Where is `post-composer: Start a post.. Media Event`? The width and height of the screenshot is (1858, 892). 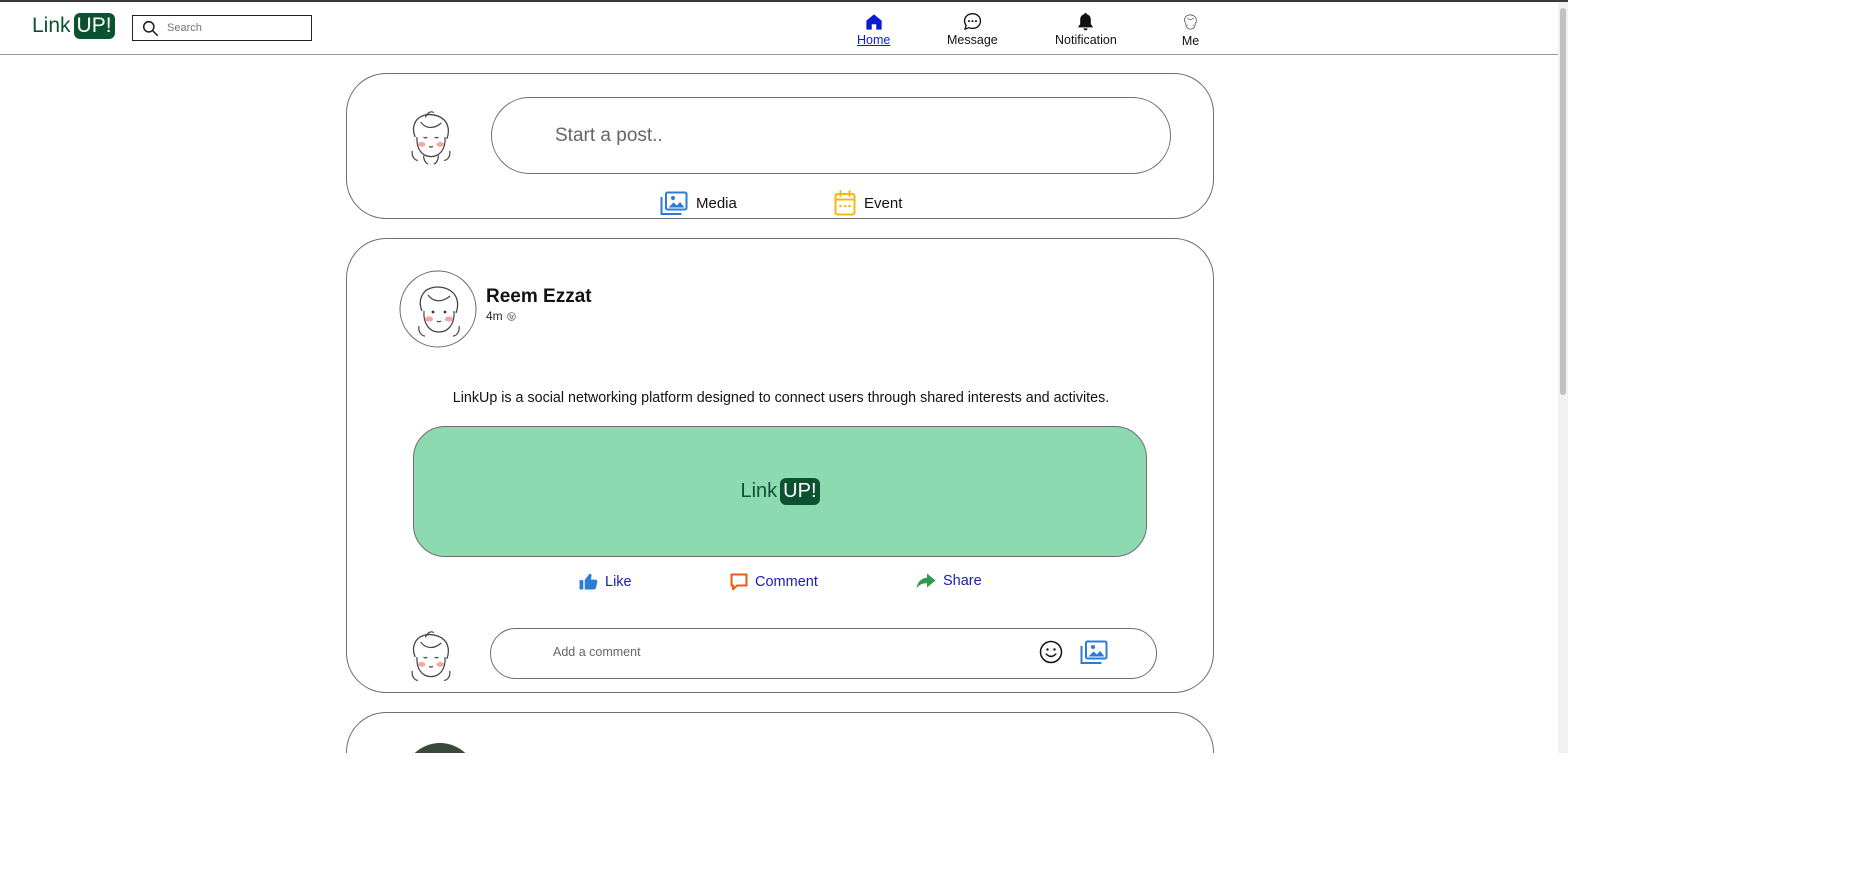 post-composer: Start a post.. Media Event is located at coordinates (780, 146).